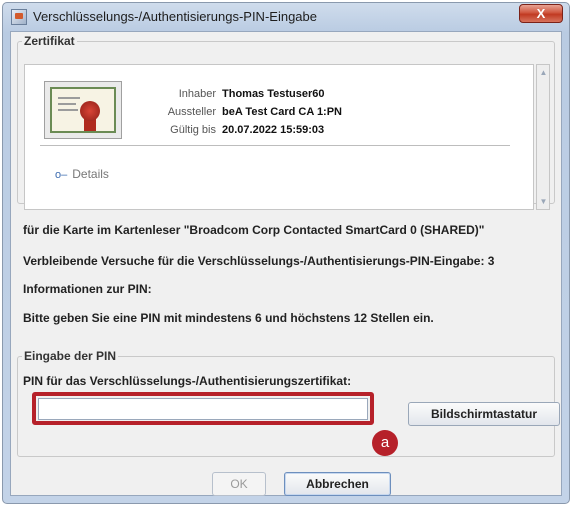 This screenshot has height=508, width=574. Describe the element at coordinates (70, 356) in the screenshot. I see `pin-entry-legend: Eingabe der PIN` at that location.